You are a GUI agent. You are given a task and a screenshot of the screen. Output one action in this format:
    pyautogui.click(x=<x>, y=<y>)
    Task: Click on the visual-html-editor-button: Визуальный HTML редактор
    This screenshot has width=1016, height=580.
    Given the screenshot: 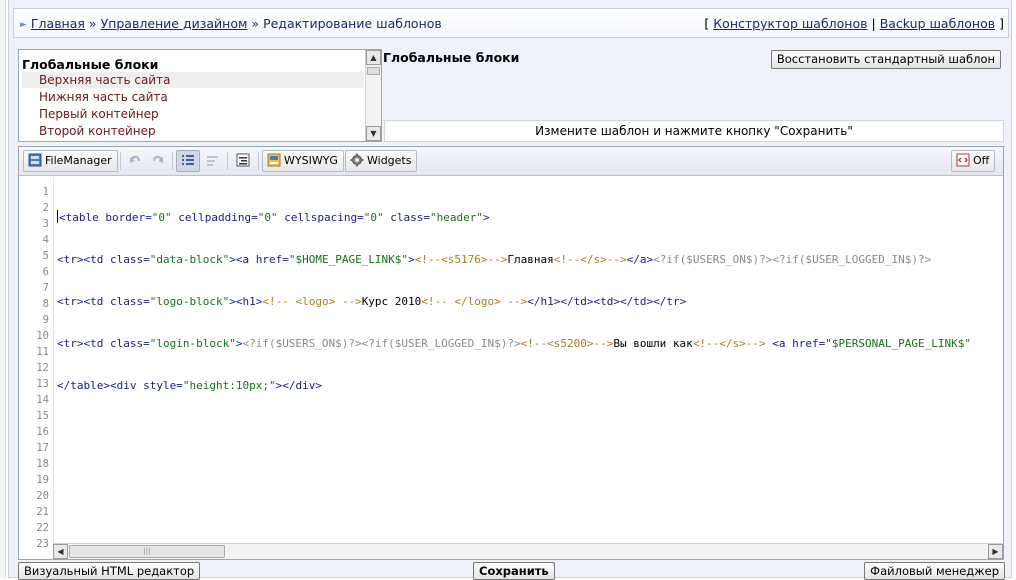 What is the action you would take?
    pyautogui.click(x=109, y=571)
    